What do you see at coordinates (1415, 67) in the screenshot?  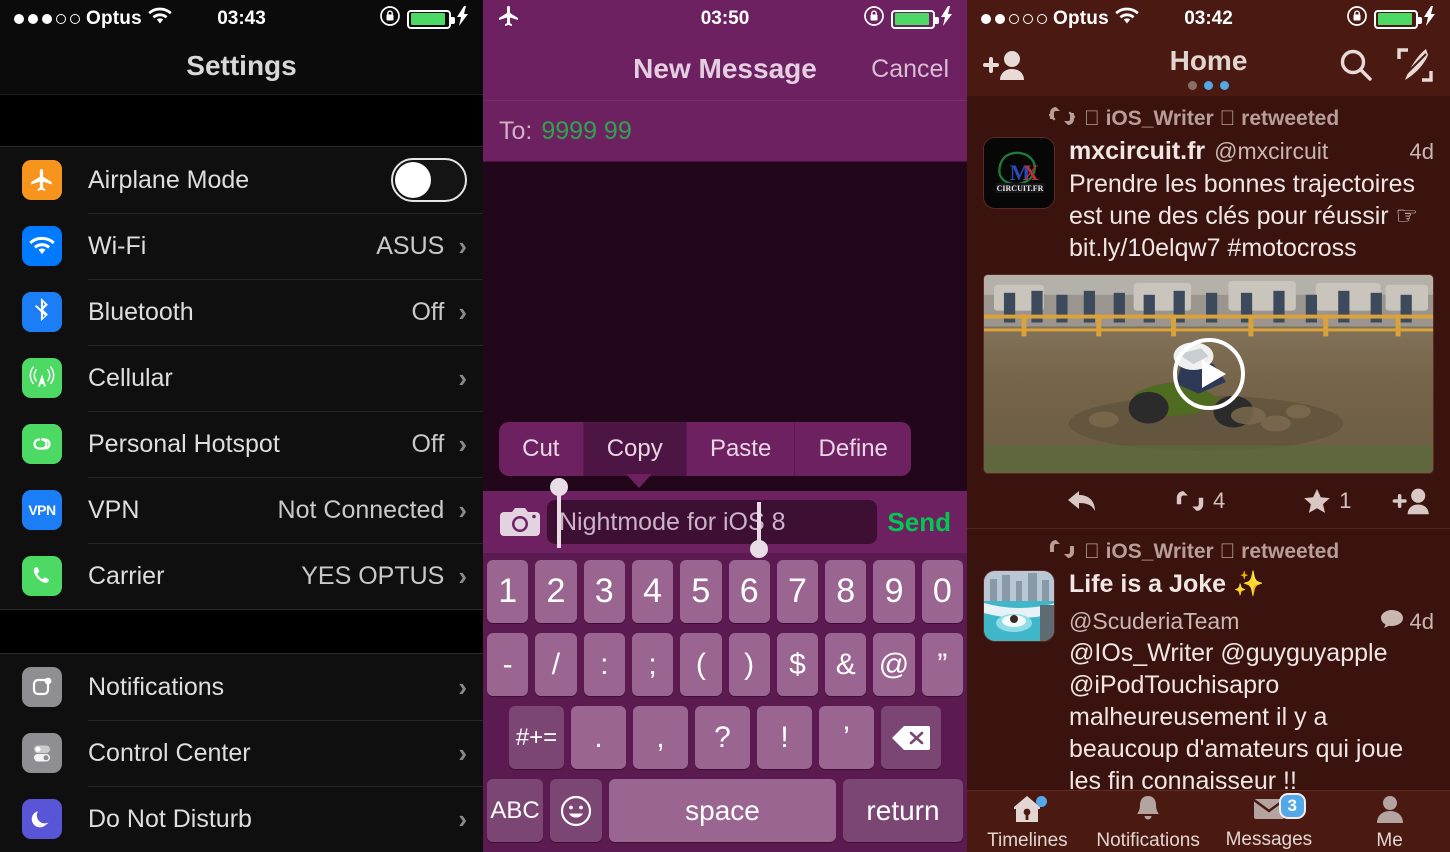 I see `compose-icon` at bounding box center [1415, 67].